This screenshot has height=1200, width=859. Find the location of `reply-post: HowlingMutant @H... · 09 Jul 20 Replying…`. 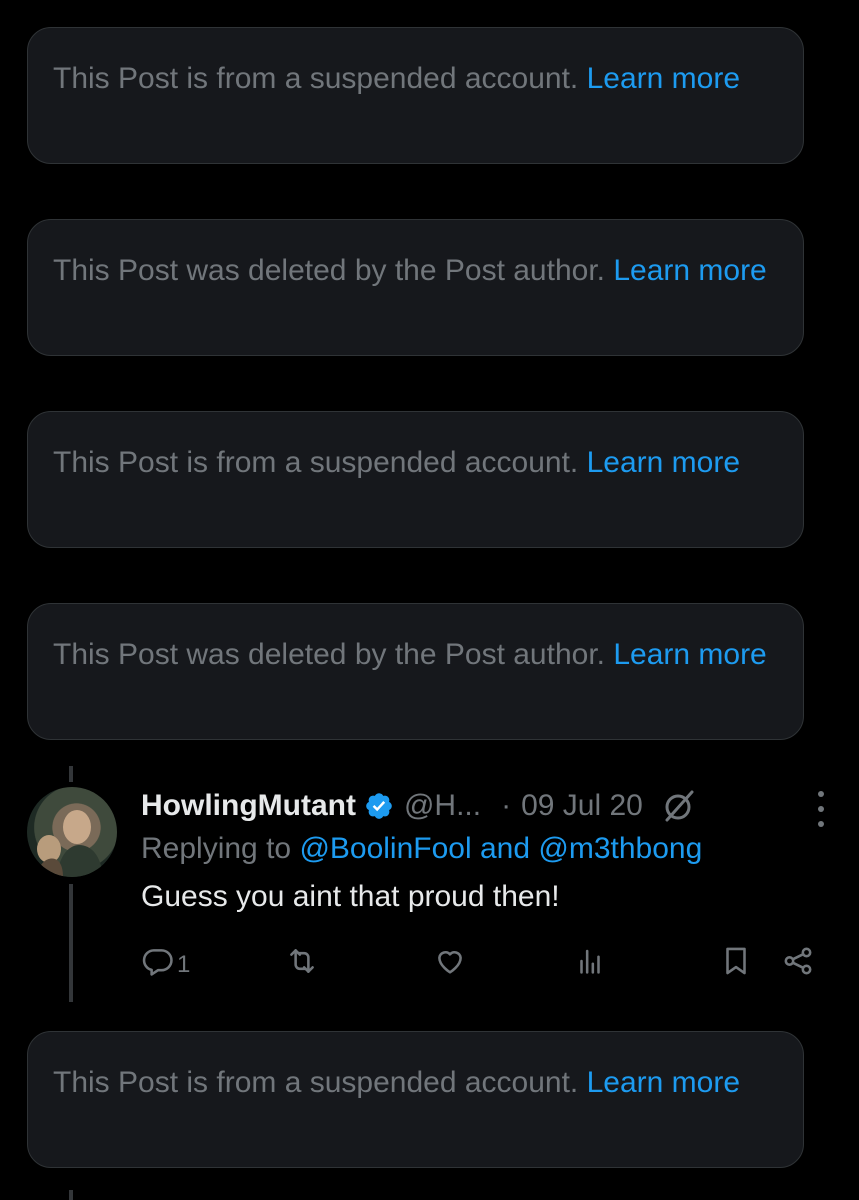

reply-post: HowlingMutant @H... · 09 Jul 20 Replying… is located at coordinates (486, 853).